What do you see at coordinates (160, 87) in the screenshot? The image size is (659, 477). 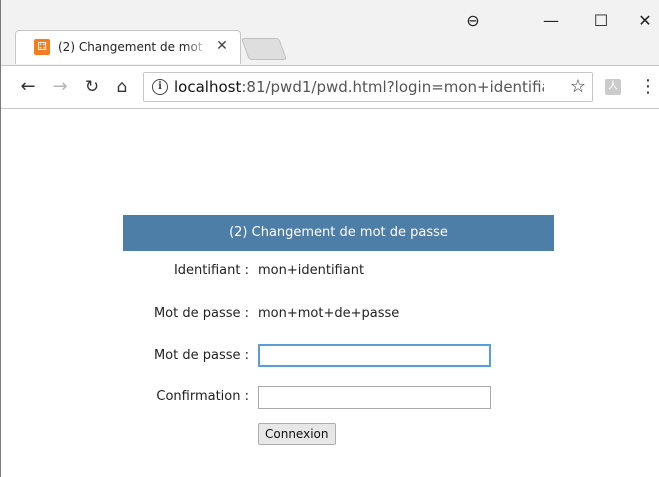 I see `site-info-icon: i` at bounding box center [160, 87].